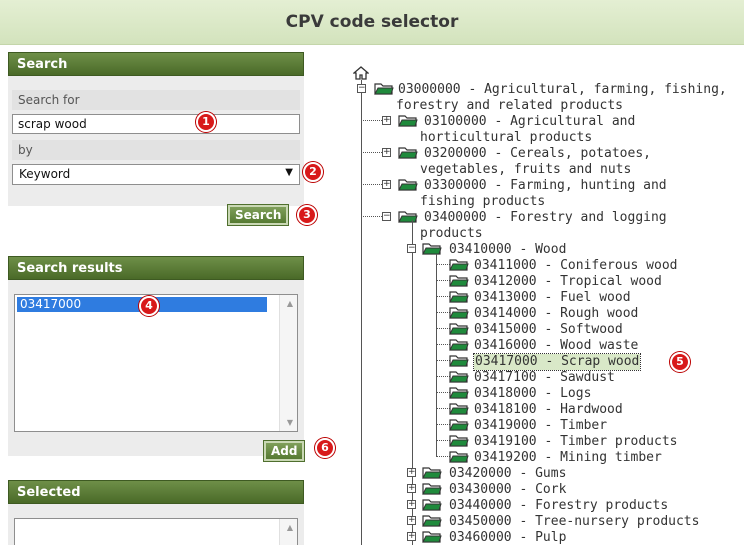  I want to click on search-results-header: Search results, so click(156, 268).